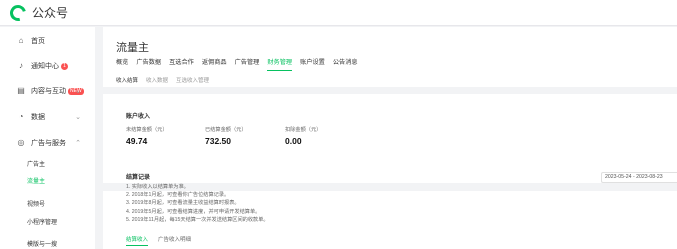 Image resolution: width=677 pixels, height=249 pixels. I want to click on sidebar-item-ad-service: ◎ 广告与服务 ⌃, so click(47, 143).